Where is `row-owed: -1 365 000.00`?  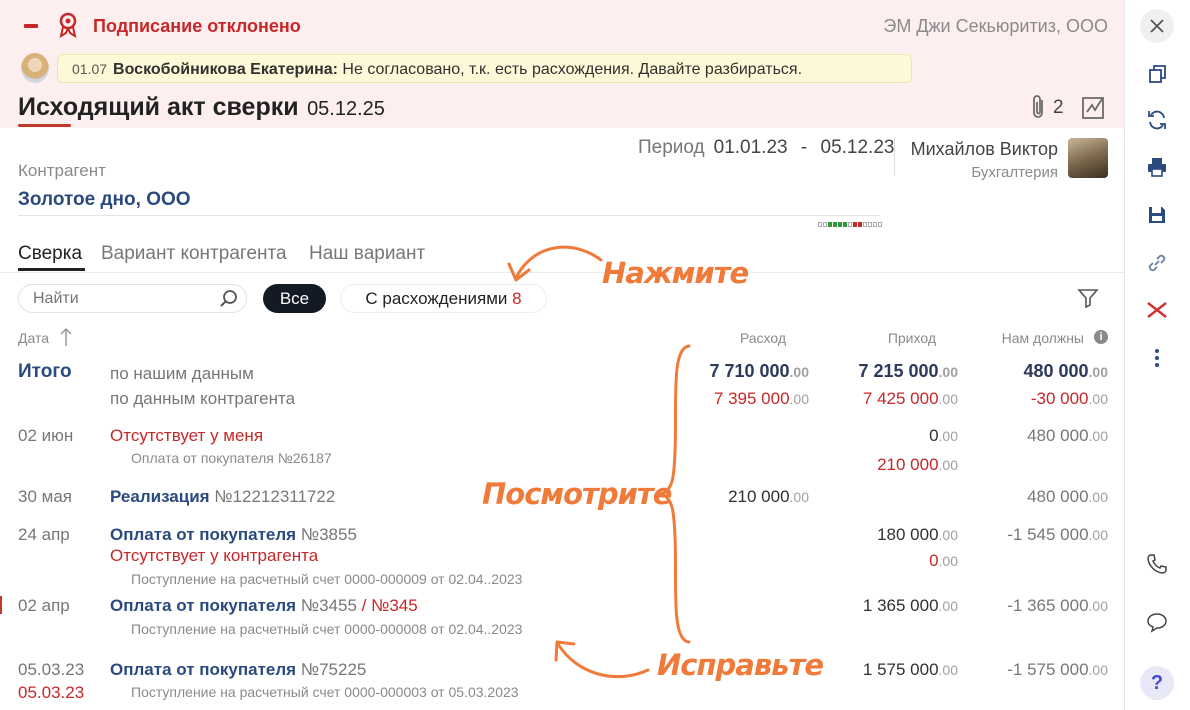
row-owed: -1 365 000.00 is located at coordinates (1057, 605).